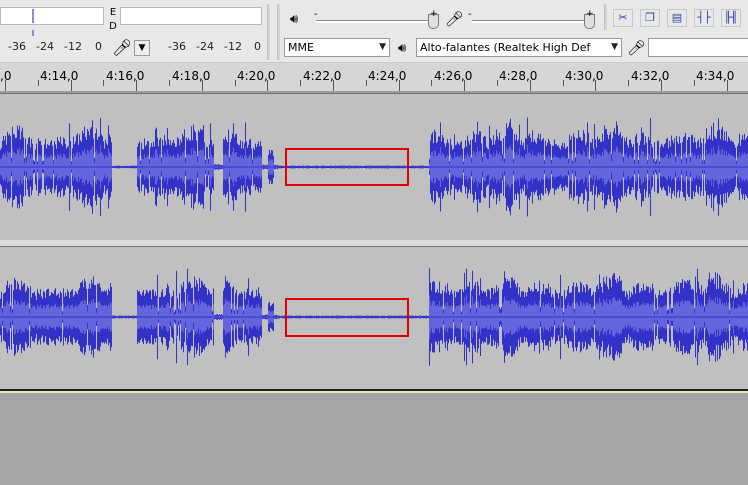  I want to click on meter-letter-e: E, so click(113, 12).